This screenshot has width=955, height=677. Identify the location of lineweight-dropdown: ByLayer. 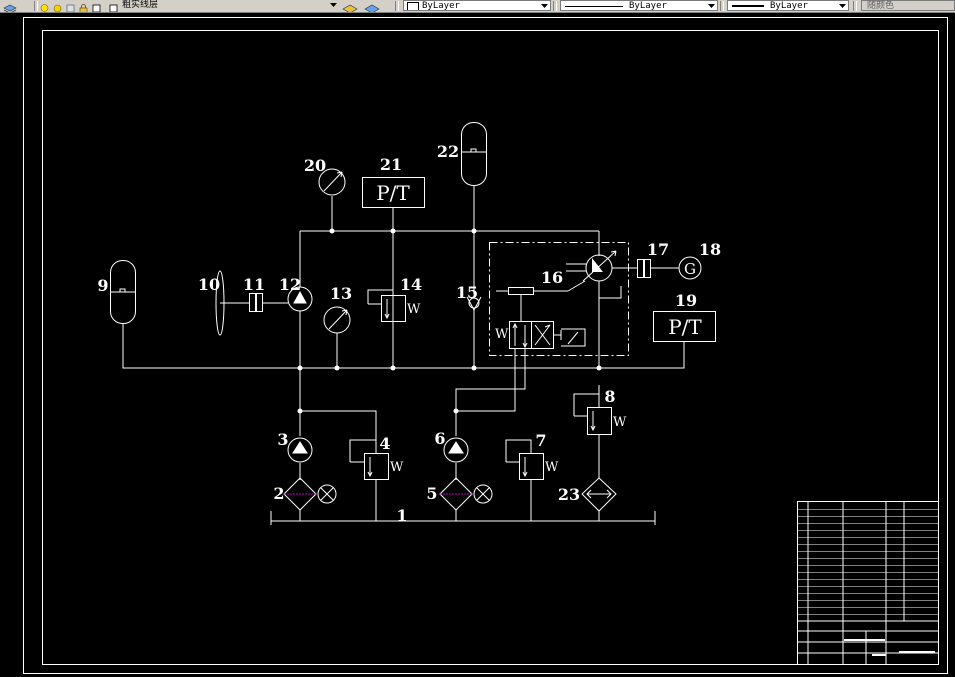
(788, 5).